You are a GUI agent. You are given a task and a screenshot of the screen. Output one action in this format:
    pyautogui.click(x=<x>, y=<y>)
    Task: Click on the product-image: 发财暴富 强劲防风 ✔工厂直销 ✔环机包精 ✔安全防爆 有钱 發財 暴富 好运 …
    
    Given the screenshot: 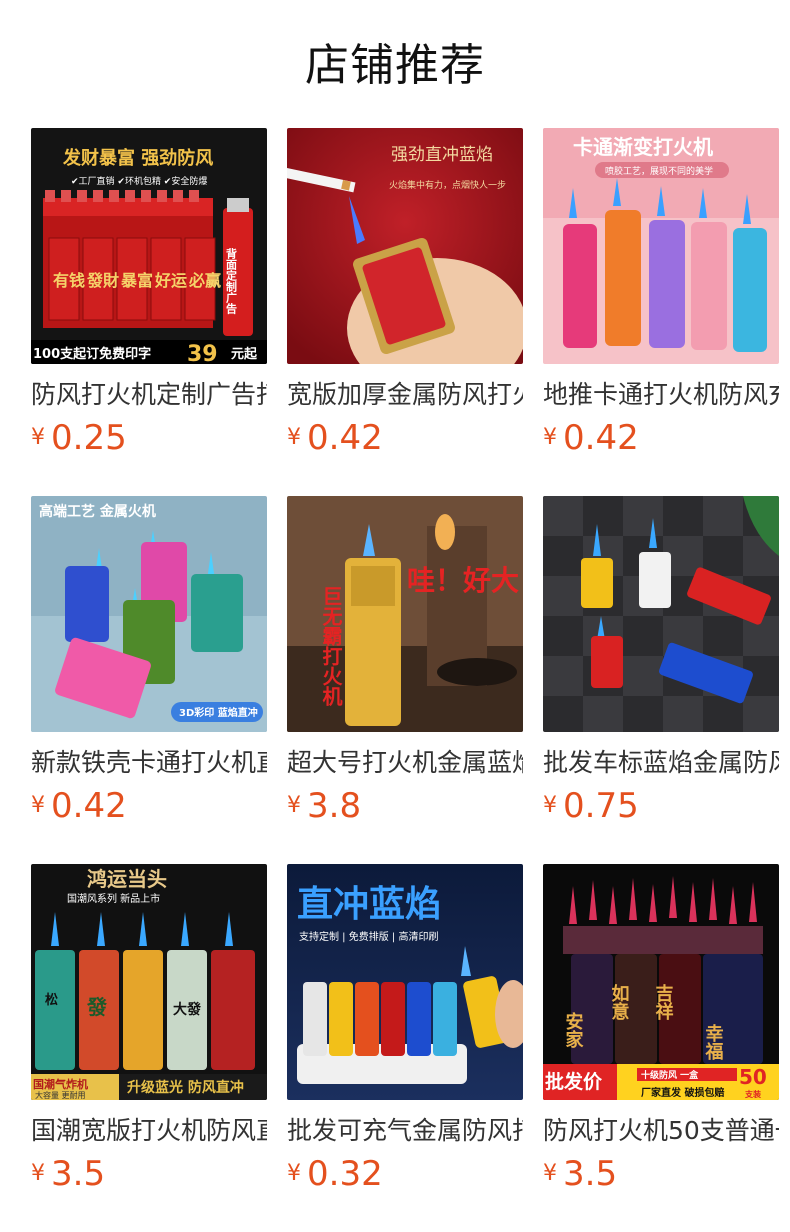 What is the action you would take?
    pyautogui.click(x=149, y=246)
    